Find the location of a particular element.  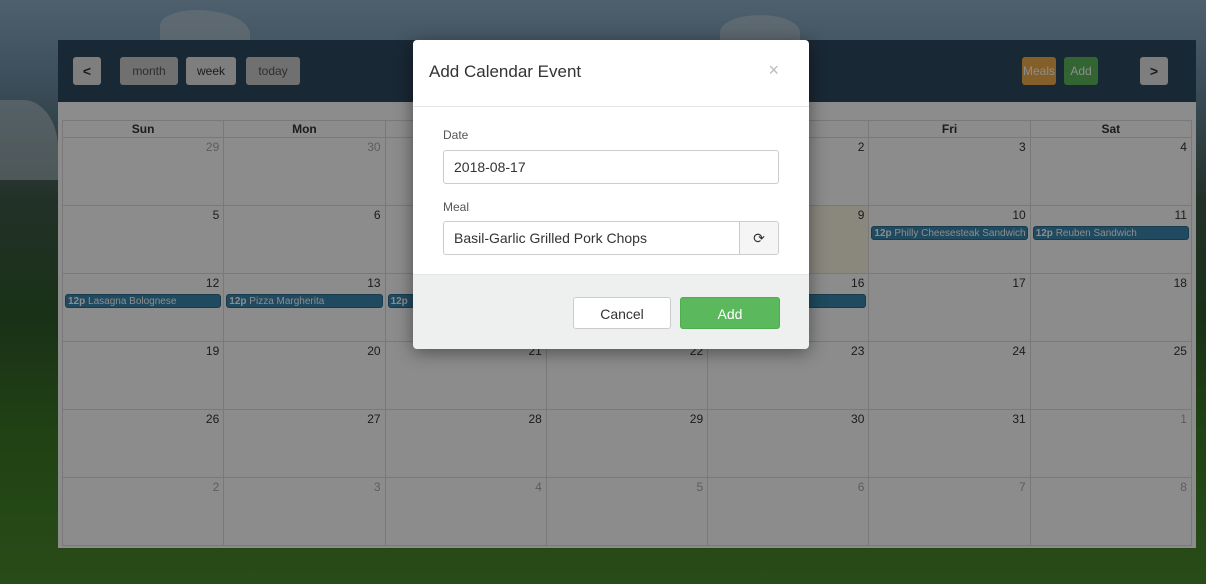

meal-value: Basil-Garlic Grilled Pork Chops is located at coordinates (550, 238).